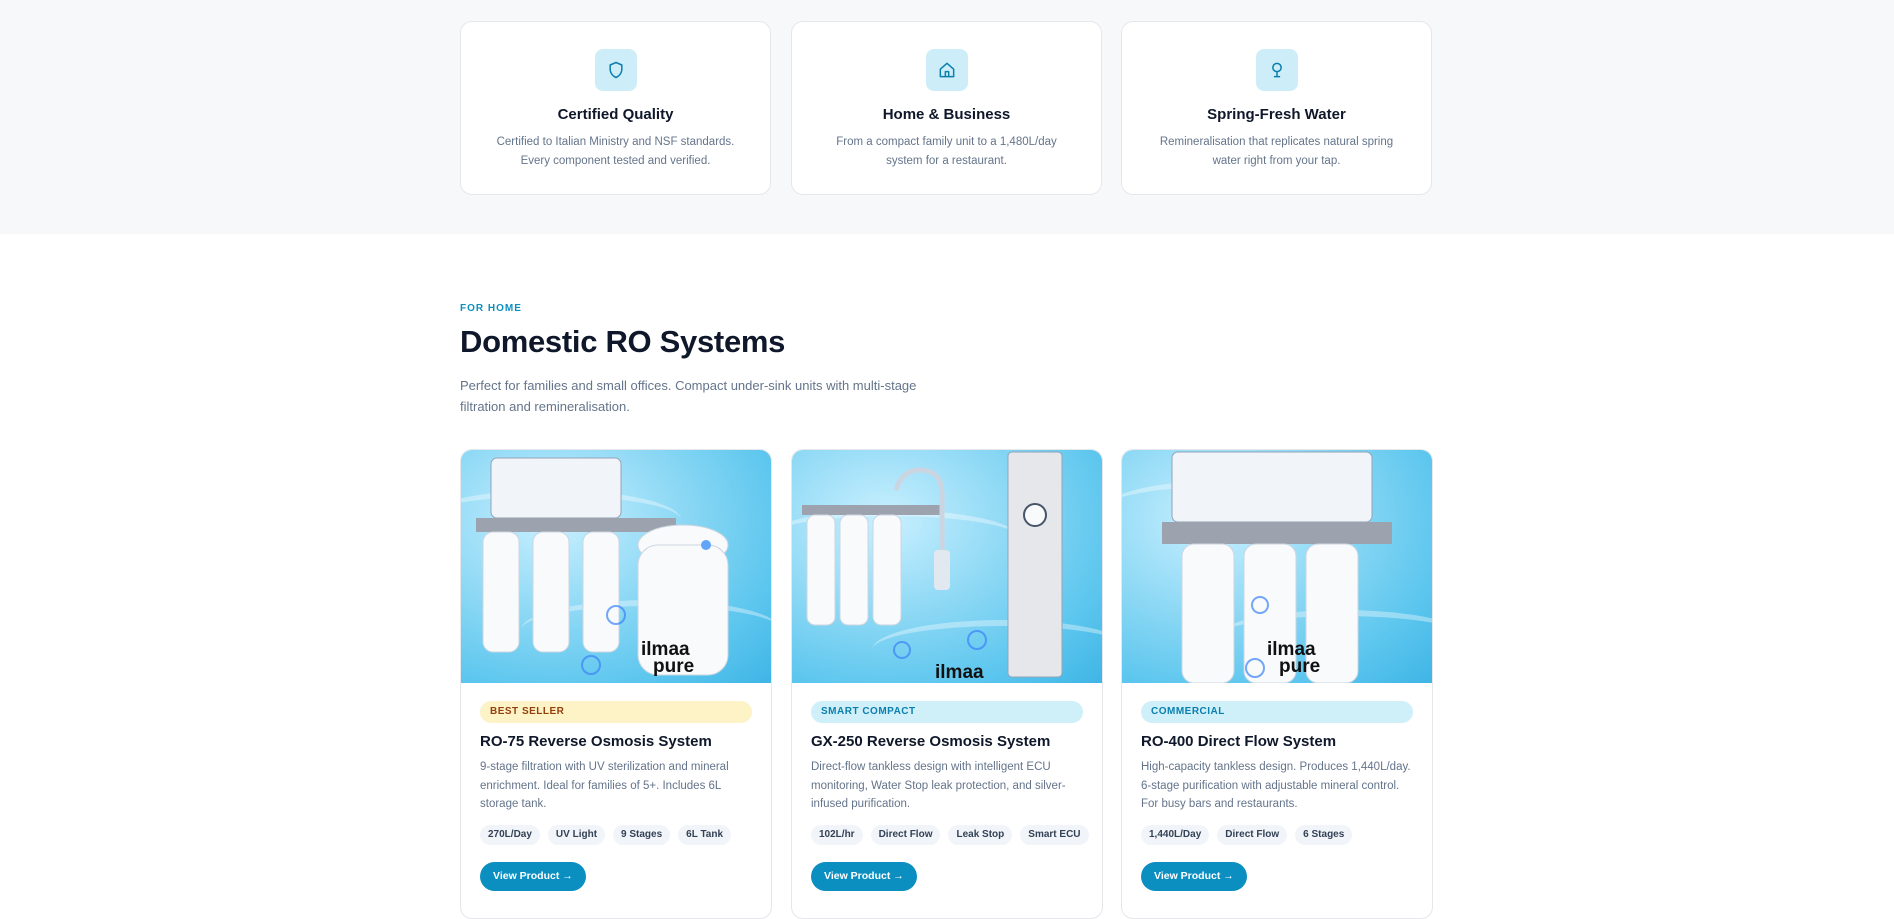 The width and height of the screenshot is (1894, 919). I want to click on product-image: ilmaa, so click(947, 566).